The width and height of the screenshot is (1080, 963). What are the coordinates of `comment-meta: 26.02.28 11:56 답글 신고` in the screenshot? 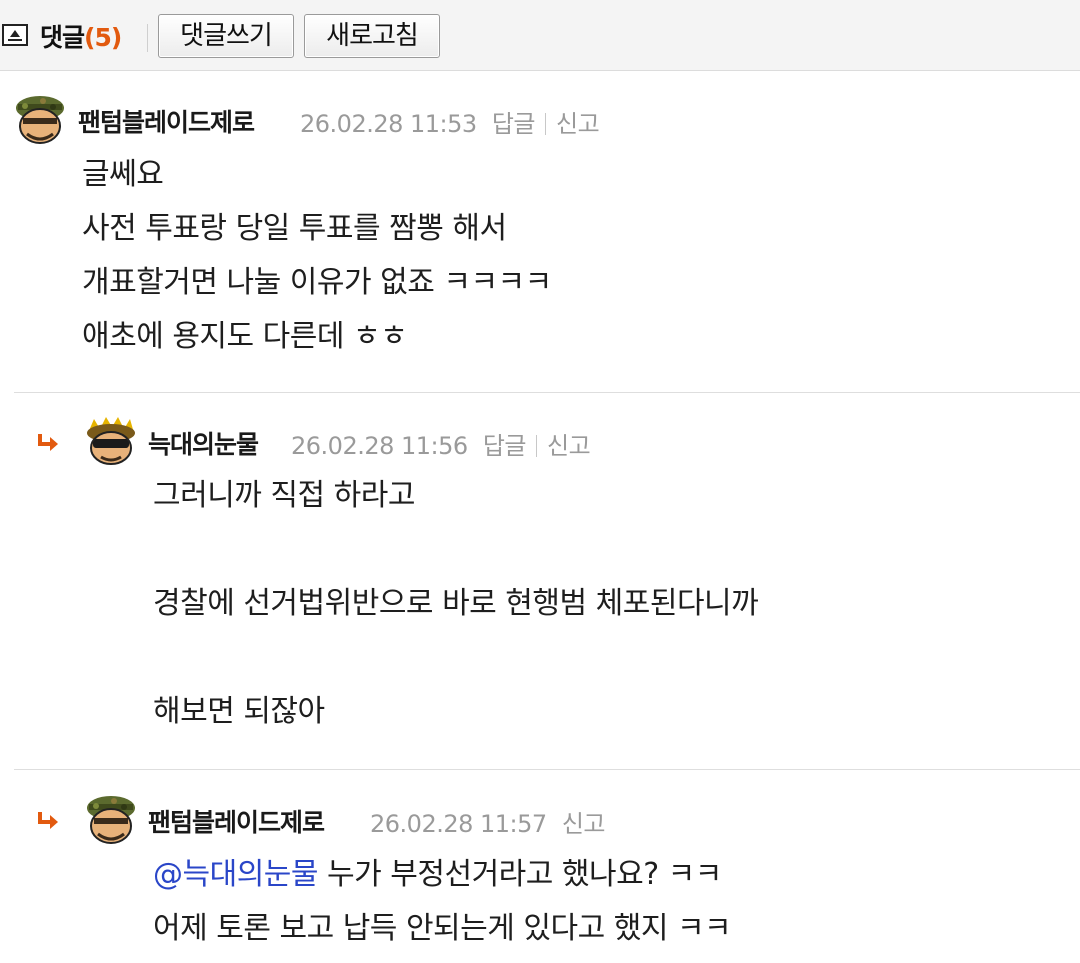 It's located at (441, 443).